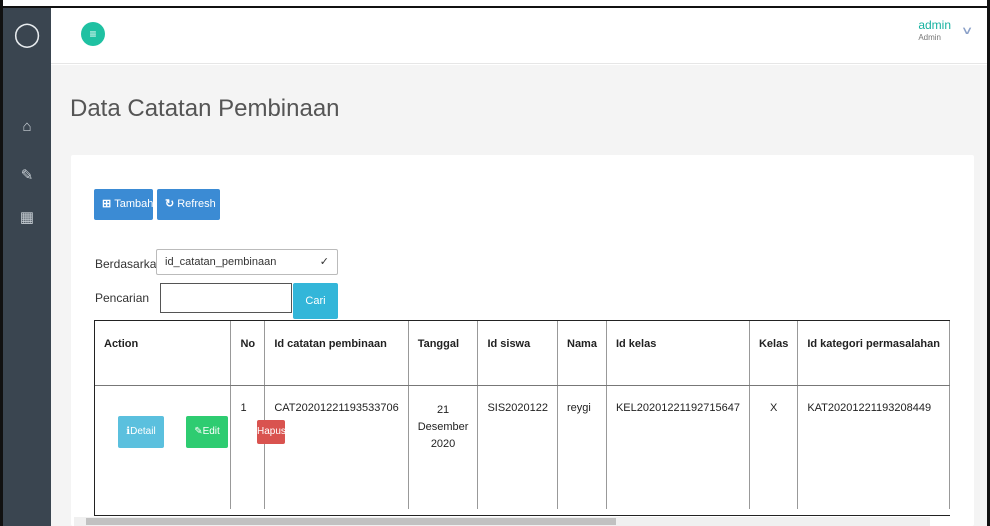  I want to click on filter-by-select: id_catatan_pembinaan ✓, so click(247, 262).